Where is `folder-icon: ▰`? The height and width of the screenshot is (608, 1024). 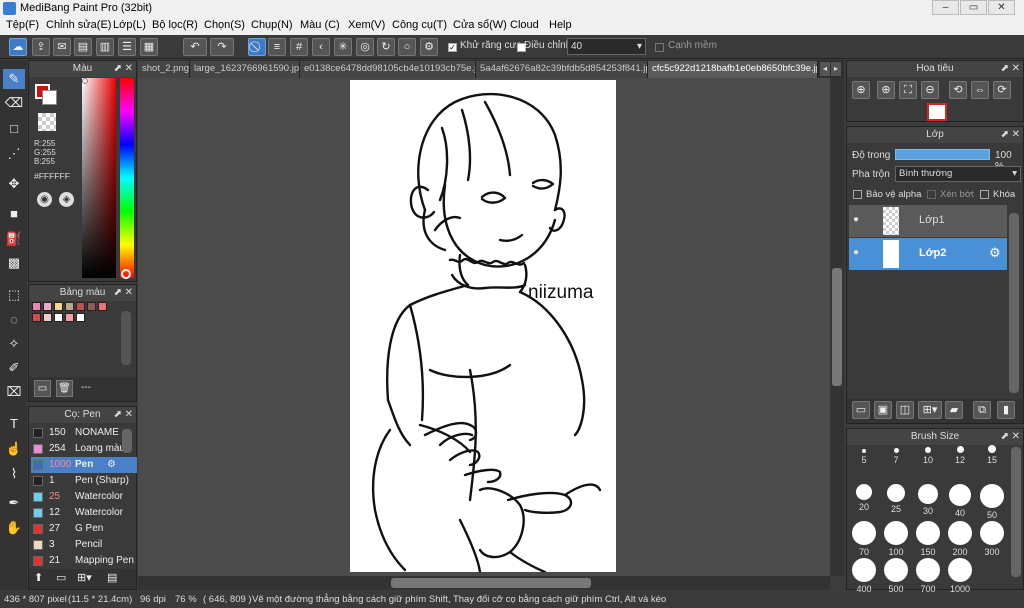 folder-icon: ▰ is located at coordinates (954, 410).